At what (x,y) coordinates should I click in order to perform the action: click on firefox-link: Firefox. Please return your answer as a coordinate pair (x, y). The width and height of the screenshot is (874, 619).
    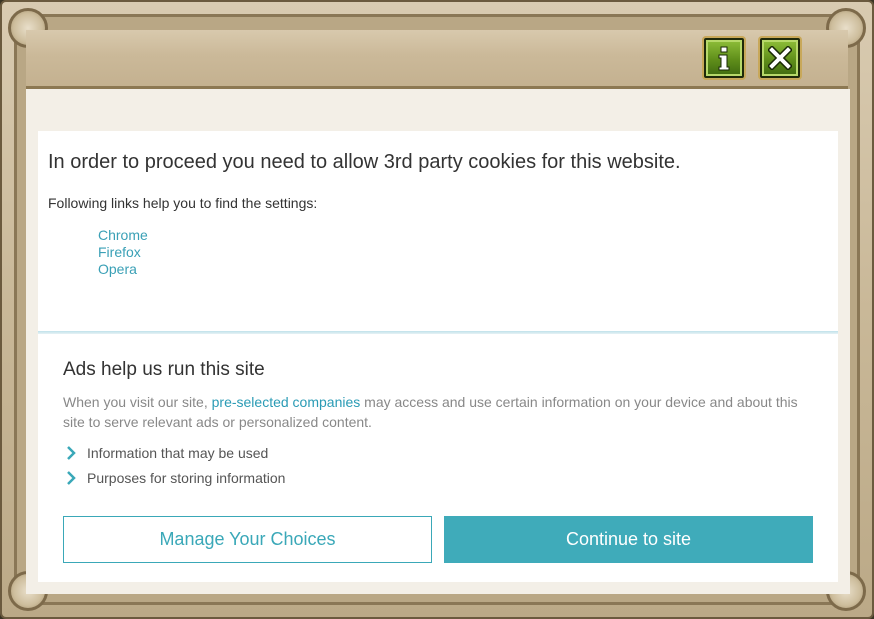
    Looking at the image, I should click on (123, 252).